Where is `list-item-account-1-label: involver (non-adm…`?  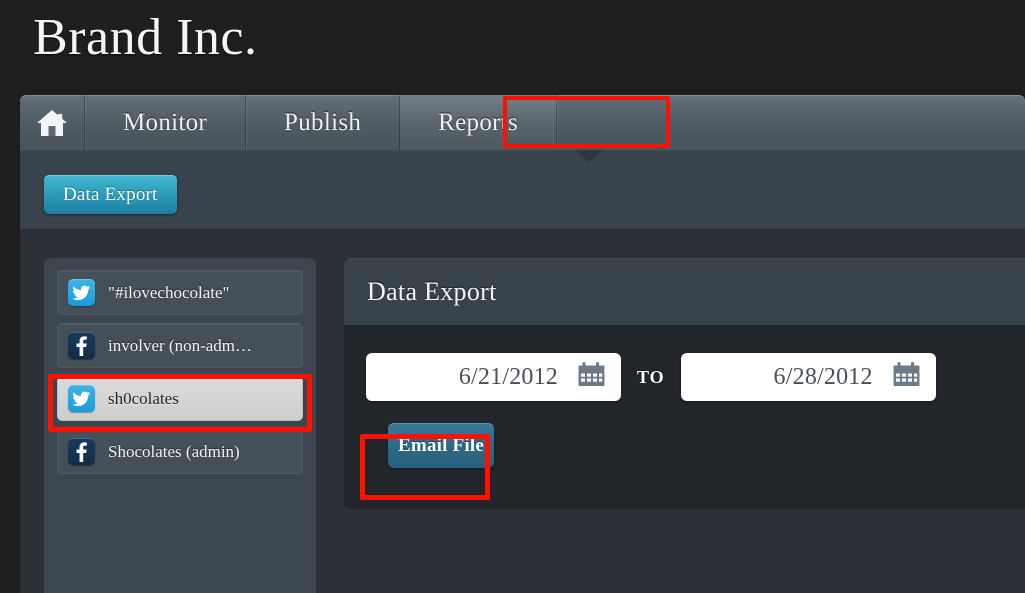 list-item-account-1-label: involver (non-adm… is located at coordinates (180, 345).